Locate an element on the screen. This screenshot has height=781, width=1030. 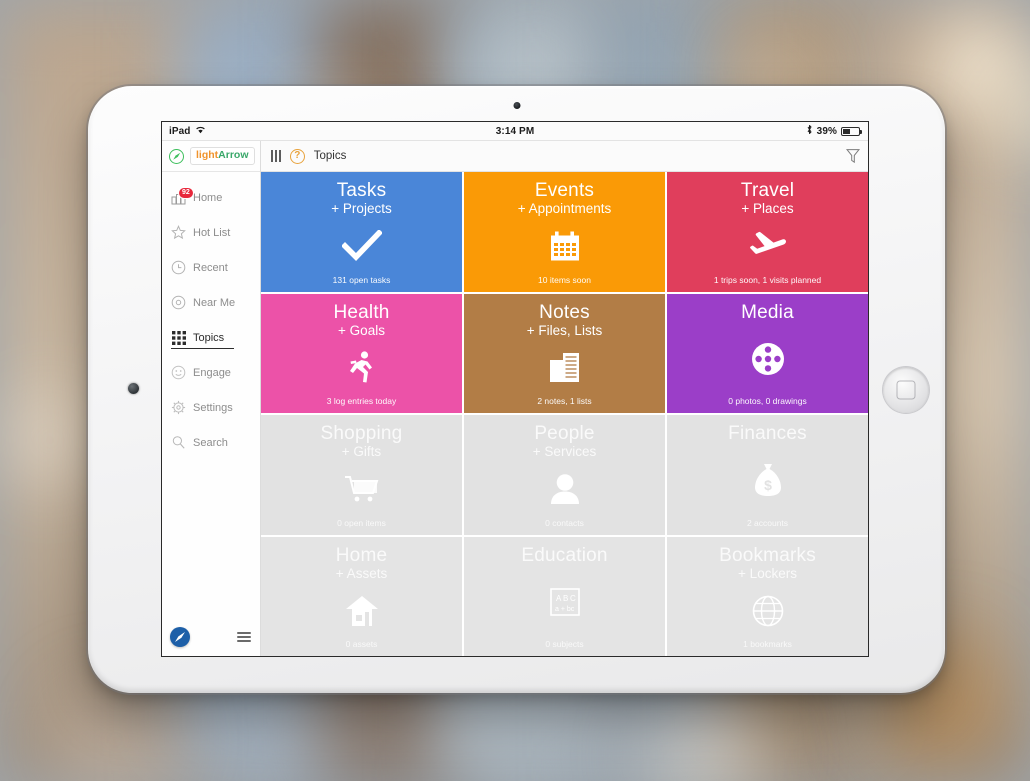
tile-finances: Finances $ 2 accounts is located at coordinates (767, 475).